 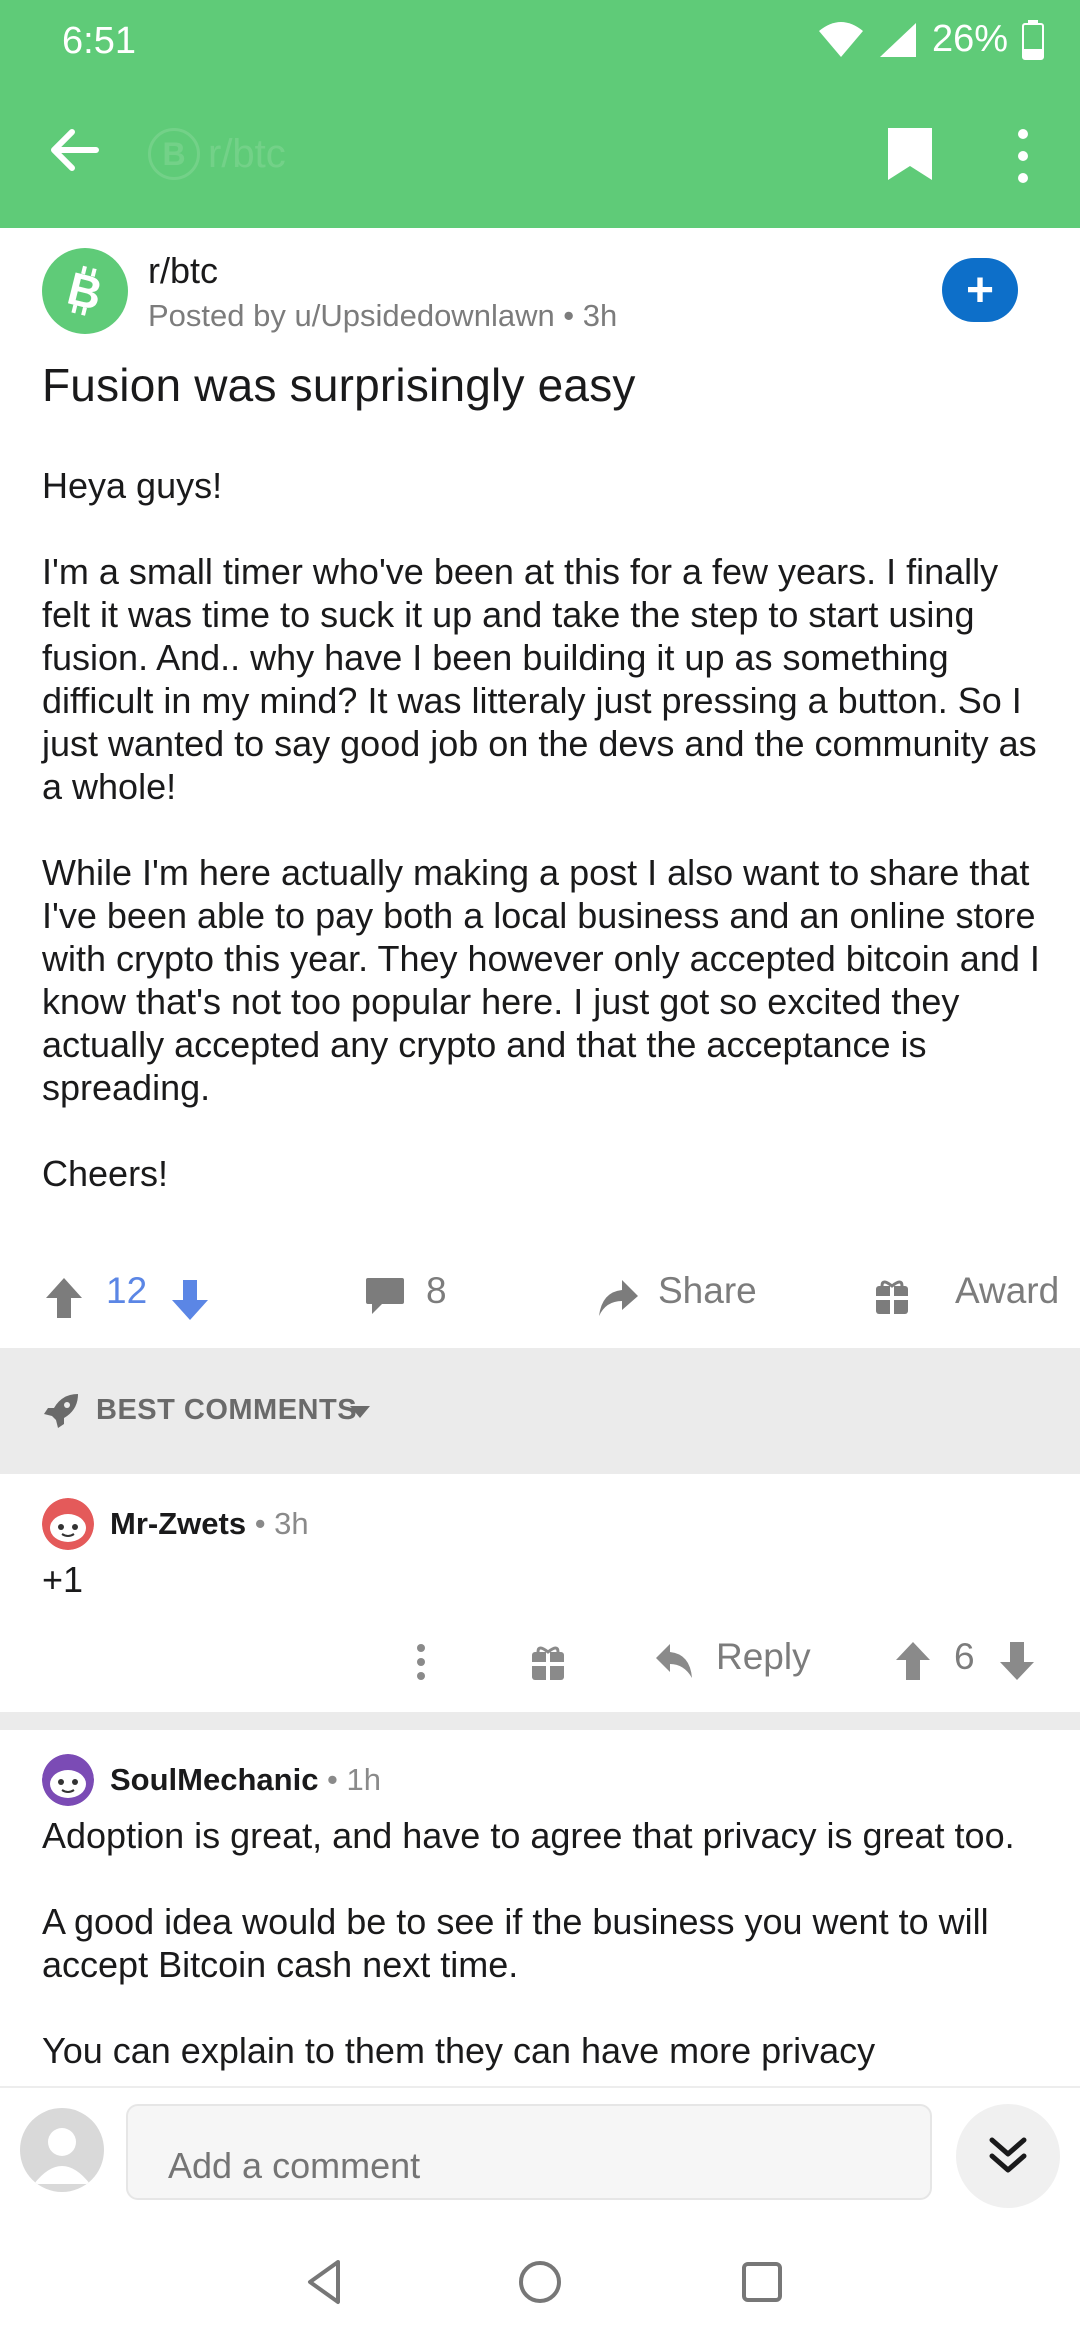 I want to click on bitcoin-logo-icon: B, so click(x=85, y=291).